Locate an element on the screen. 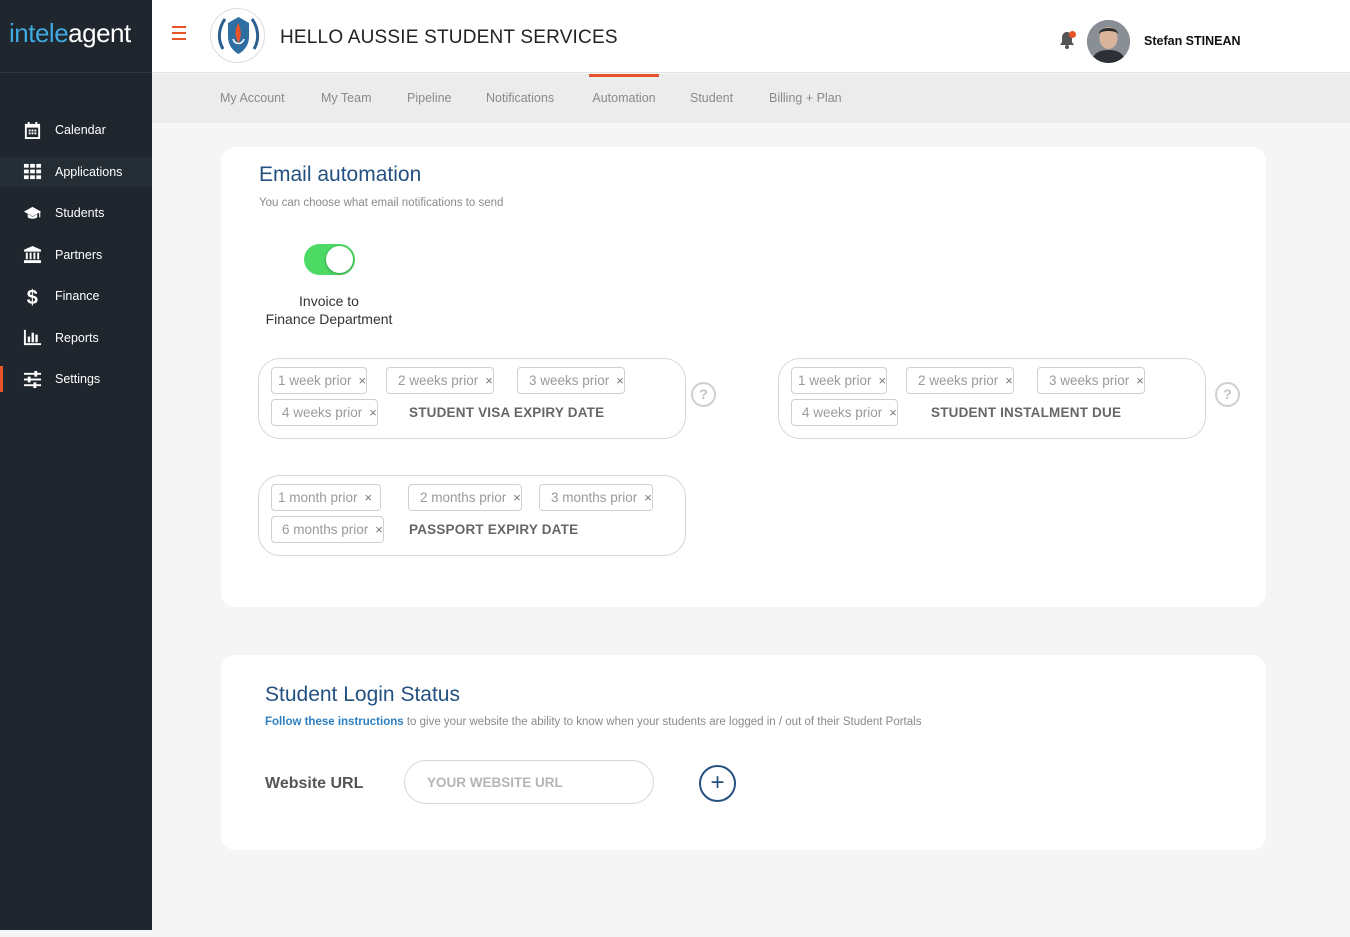  chip-label: 6 months prior is located at coordinates (325, 529).